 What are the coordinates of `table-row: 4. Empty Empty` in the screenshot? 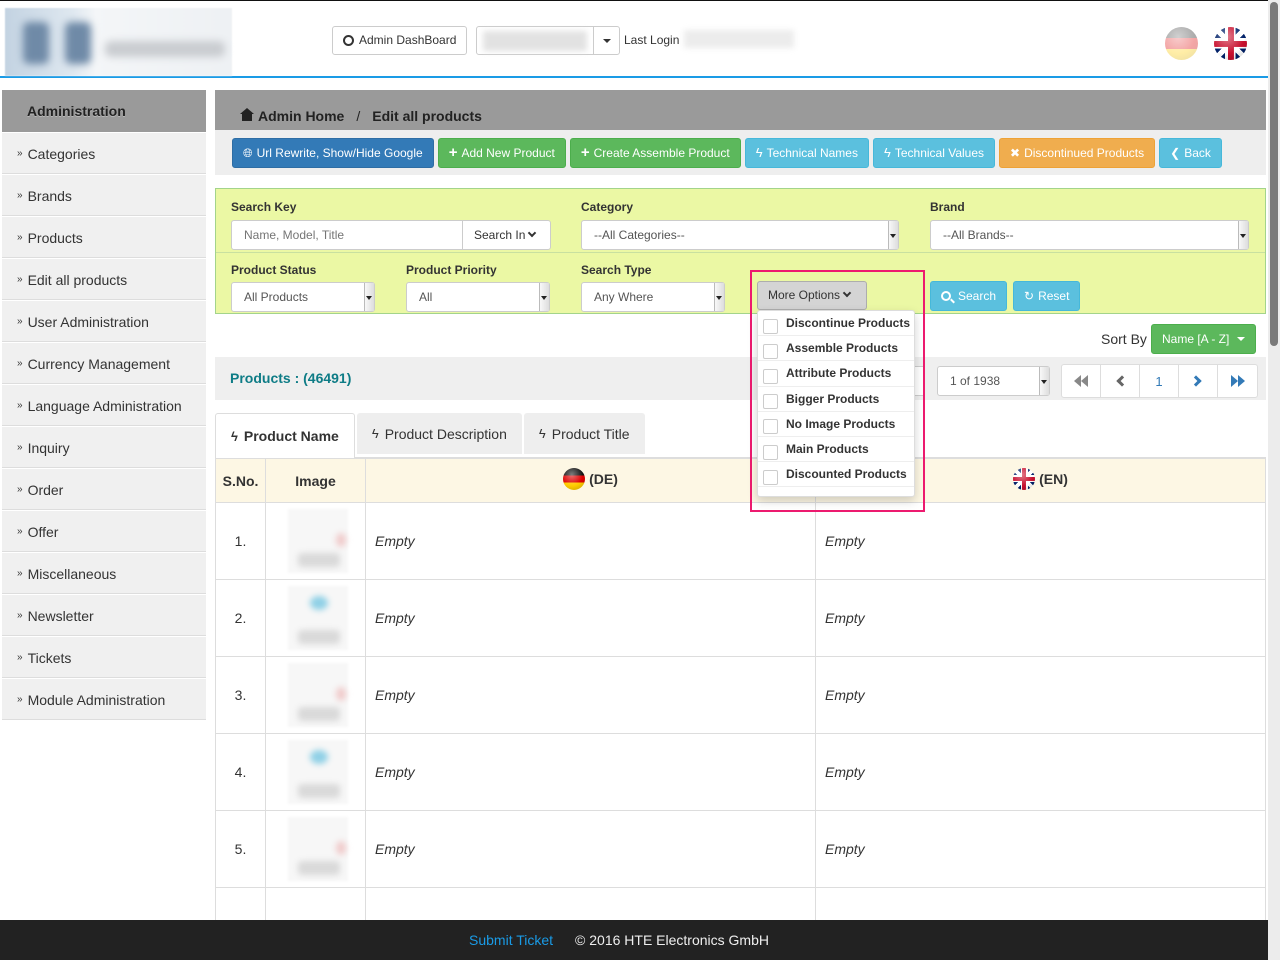 It's located at (740, 772).